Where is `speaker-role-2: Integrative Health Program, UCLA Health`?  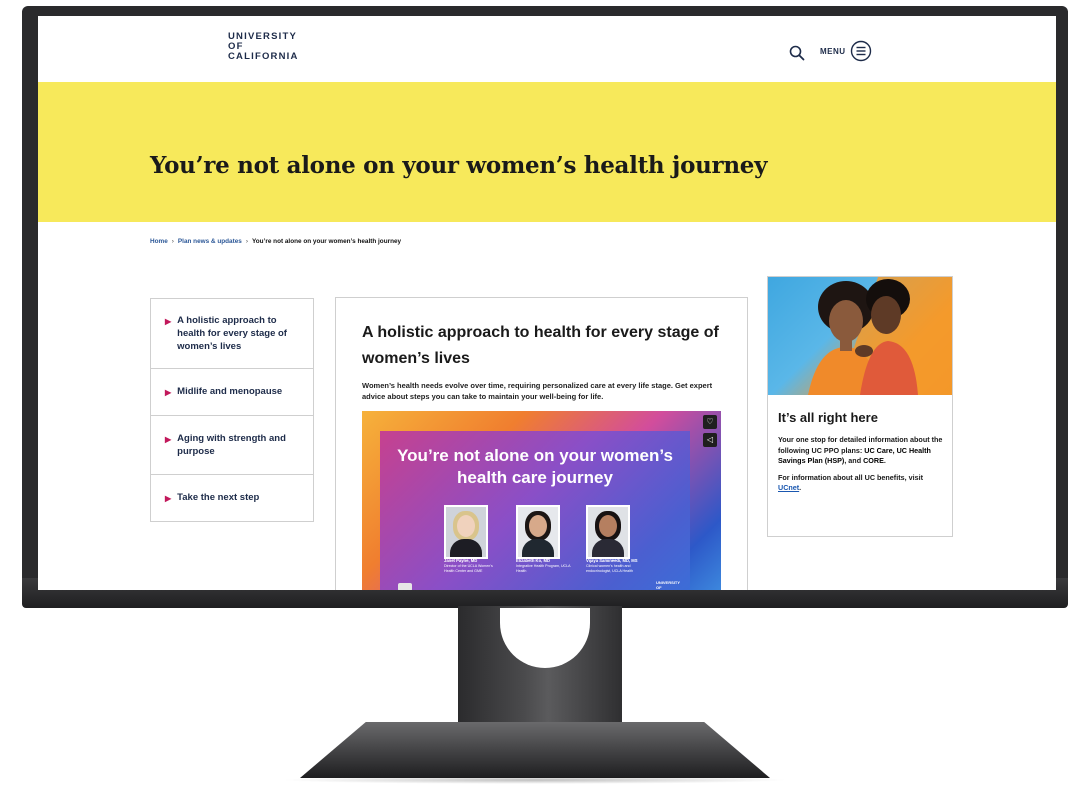 speaker-role-2: Integrative Health Program, UCLA Health is located at coordinates (543, 568).